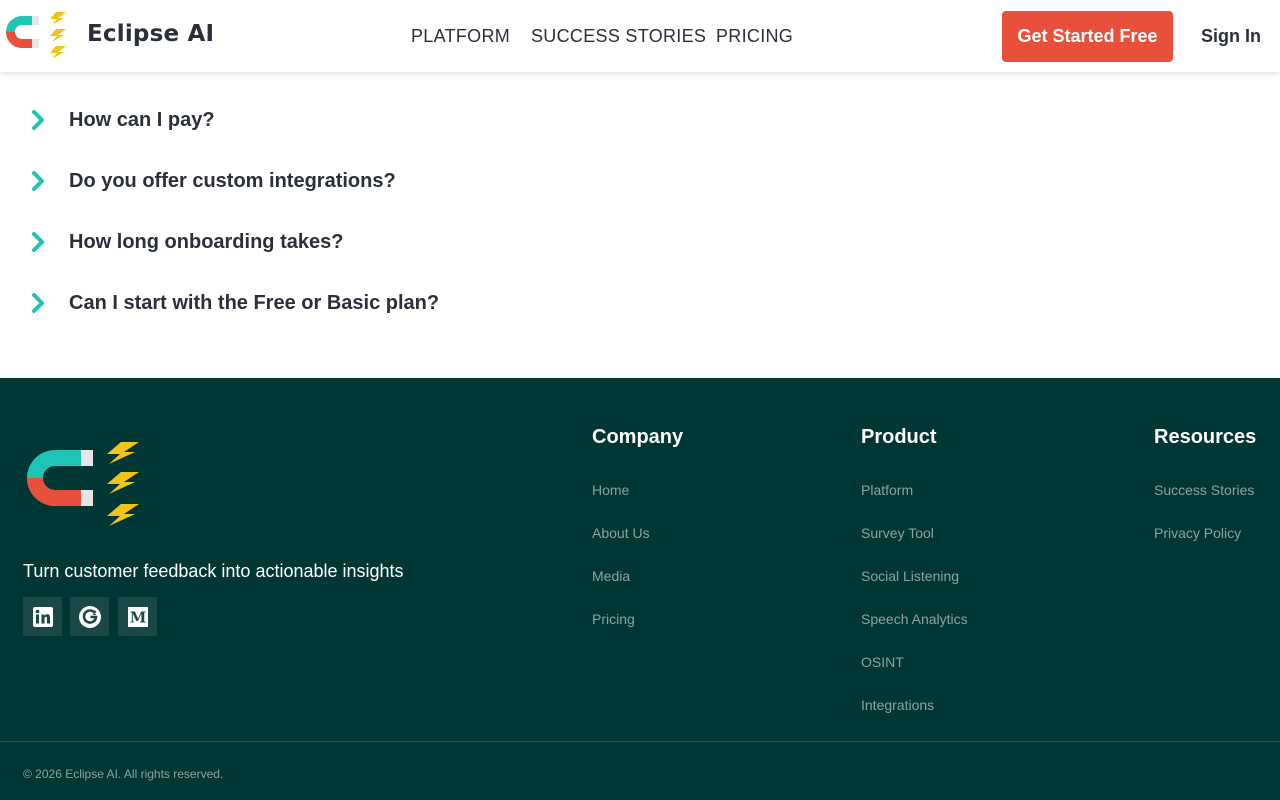 This screenshot has width=1280, height=800. Describe the element at coordinates (618, 36) in the screenshot. I see `nav-success-stories: SUCCESS STORIES` at that location.